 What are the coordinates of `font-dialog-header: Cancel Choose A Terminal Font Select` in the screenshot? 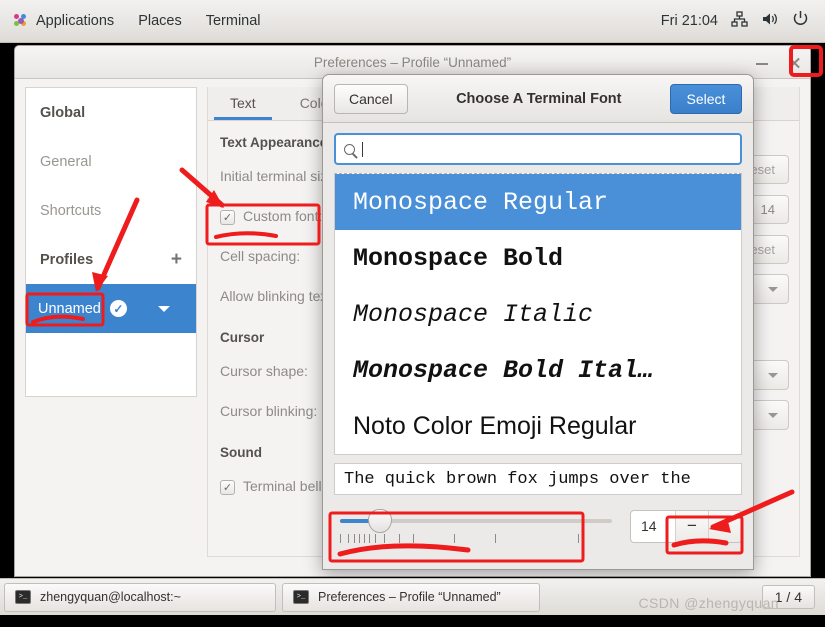 It's located at (538, 99).